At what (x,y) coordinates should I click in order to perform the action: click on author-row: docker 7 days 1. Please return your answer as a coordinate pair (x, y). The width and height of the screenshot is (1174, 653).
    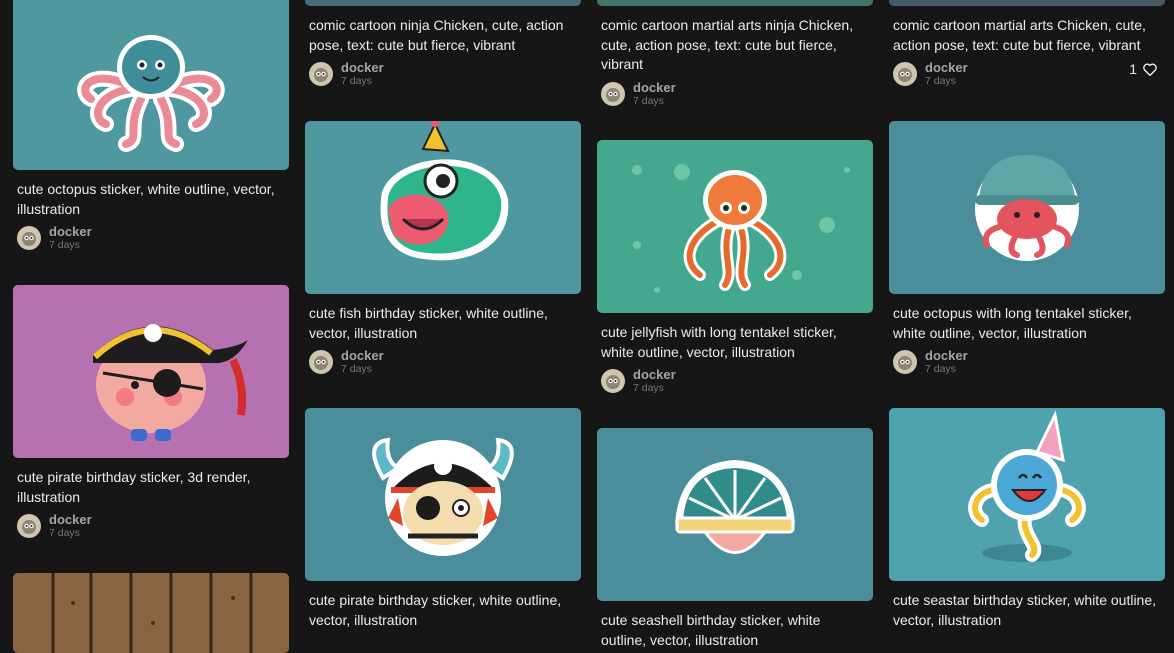
    Looking at the image, I should click on (1027, 74).